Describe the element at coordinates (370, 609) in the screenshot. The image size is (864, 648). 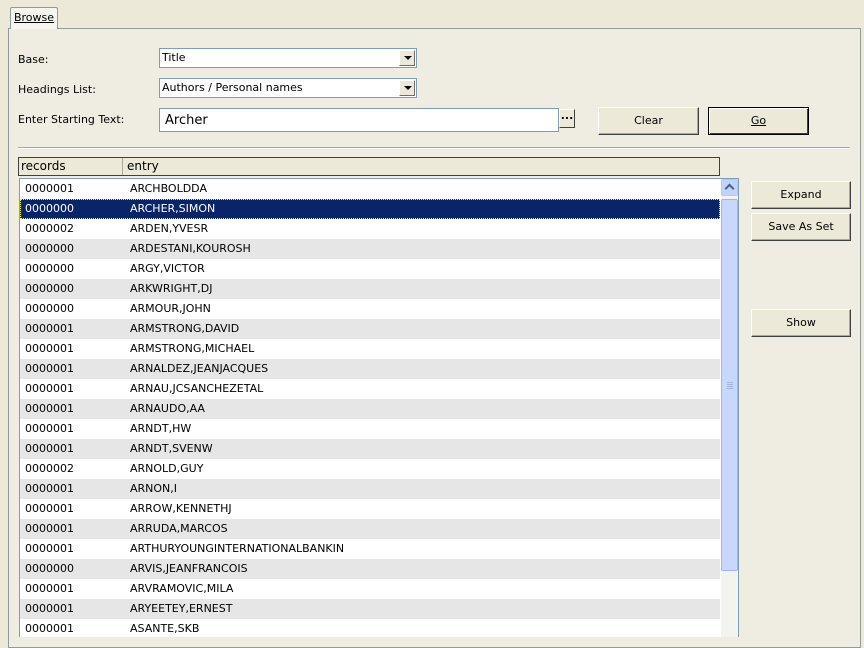
I see `list-item: 0000001 ARYEETEY,ERNEST` at that location.